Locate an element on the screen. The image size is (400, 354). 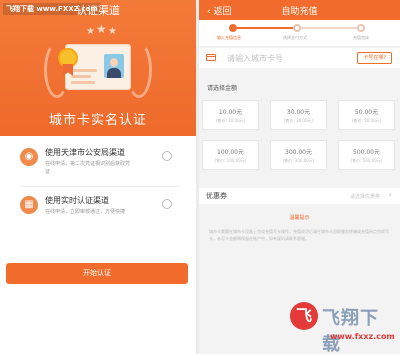
notice-title: 温馨提示 is located at coordinates (299, 218).